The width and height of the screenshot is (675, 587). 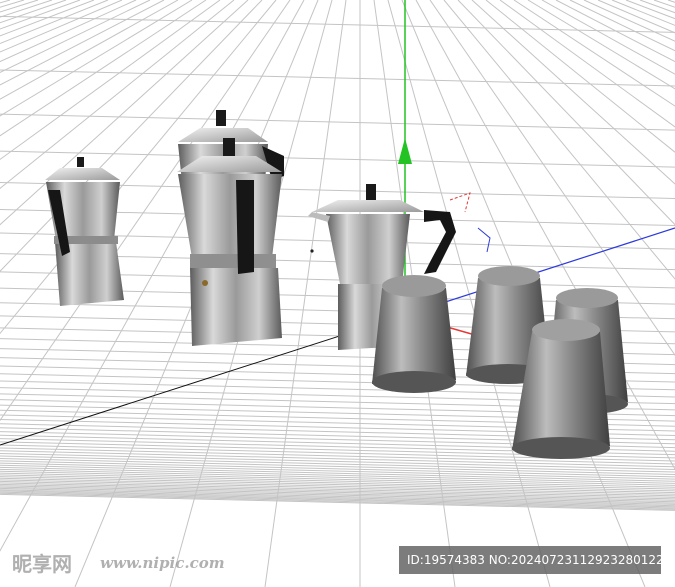 What do you see at coordinates (460, 202) in the screenshot?
I see `rotate-handle-red-icon` at bounding box center [460, 202].